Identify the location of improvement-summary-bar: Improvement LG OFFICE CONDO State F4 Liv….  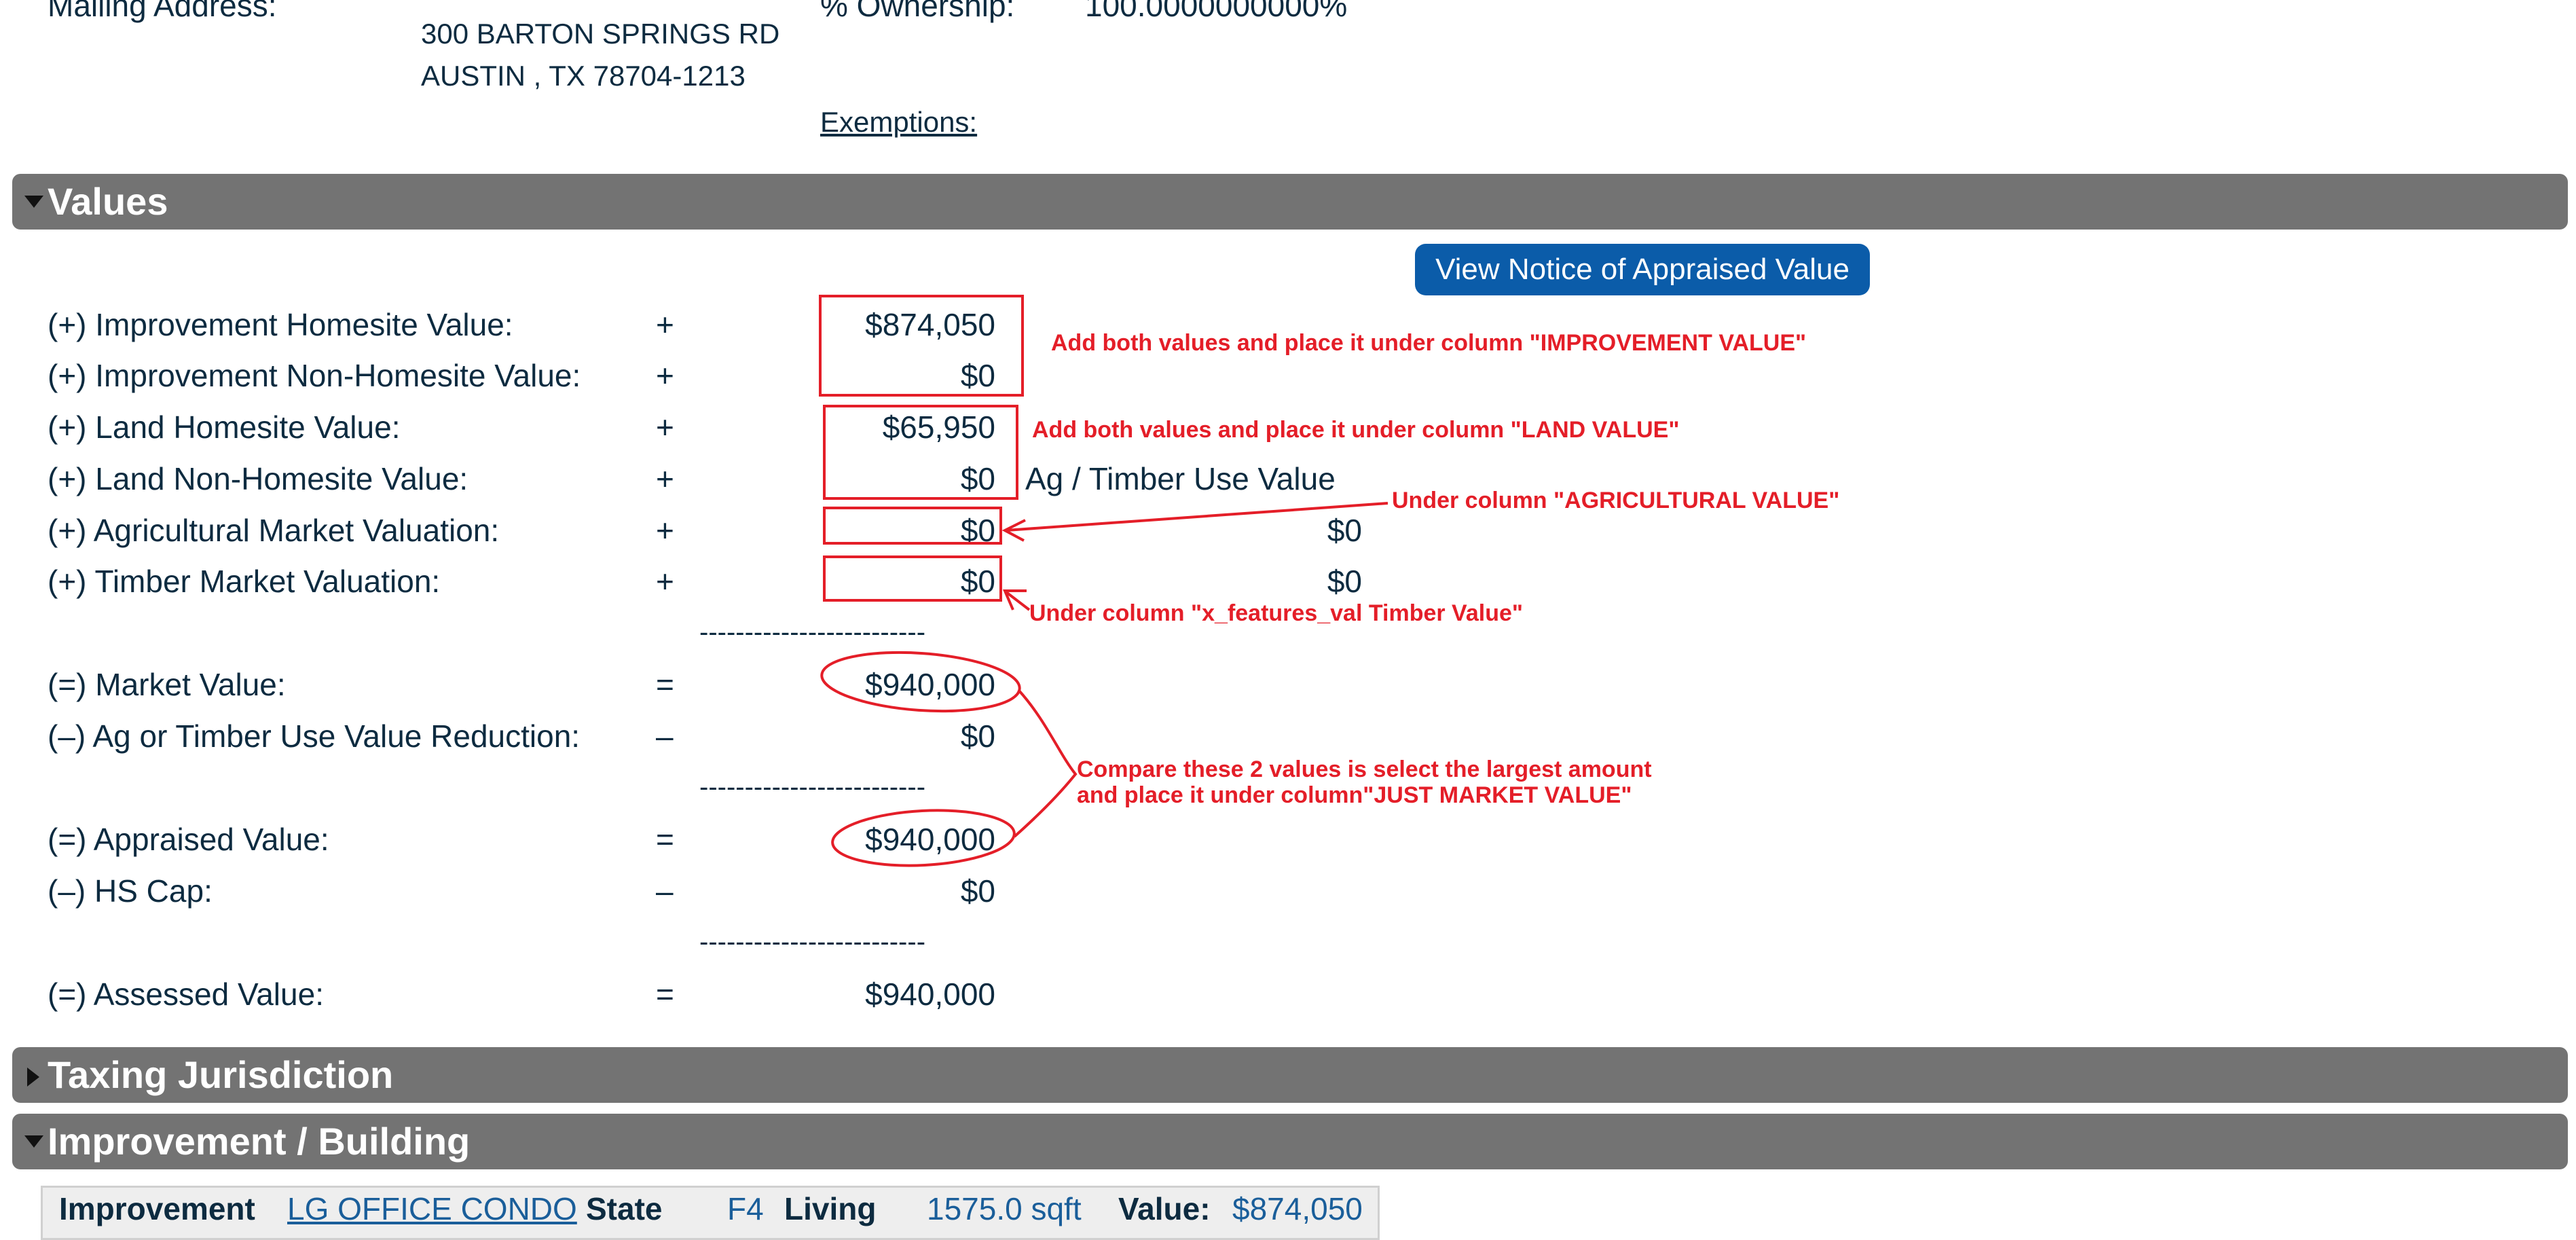
(710, 1213).